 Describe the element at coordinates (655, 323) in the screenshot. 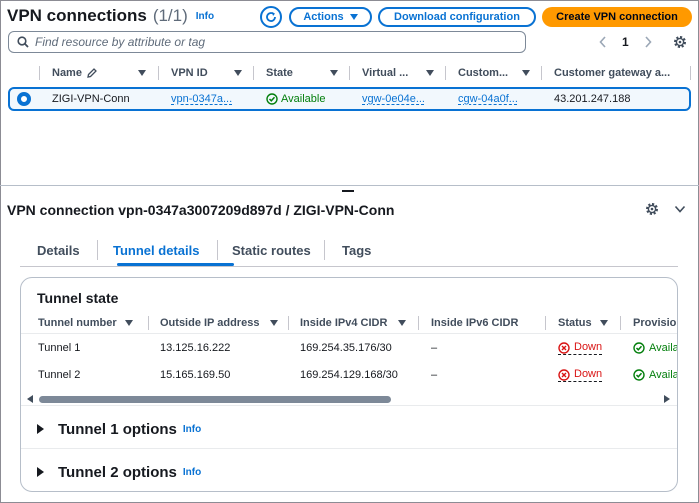

I see `column-header-provision: Provisio` at that location.